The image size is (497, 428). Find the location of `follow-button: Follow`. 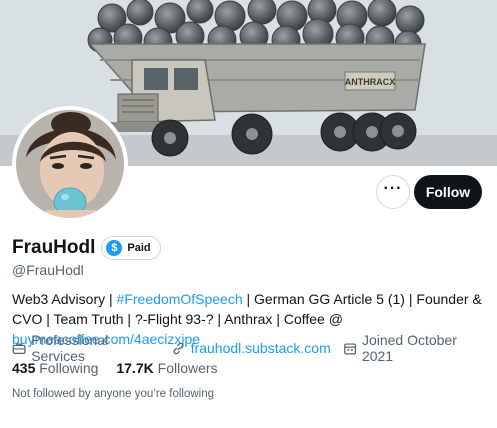

follow-button: Follow is located at coordinates (448, 192).